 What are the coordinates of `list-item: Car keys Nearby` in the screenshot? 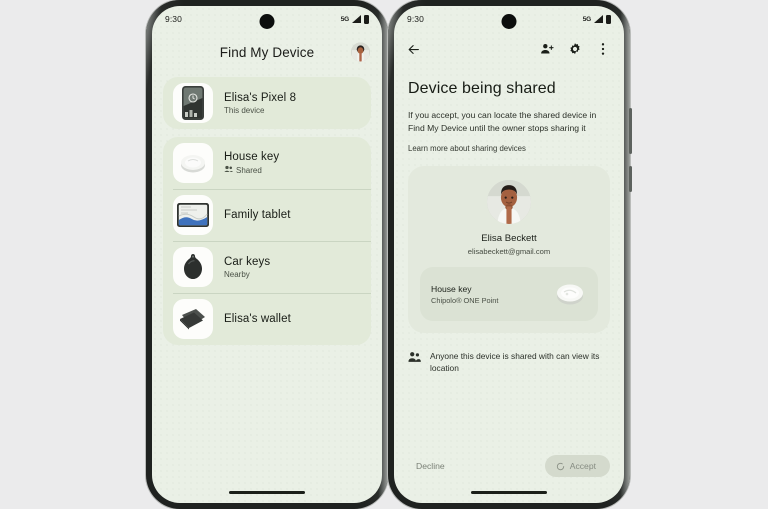 It's located at (267, 267).